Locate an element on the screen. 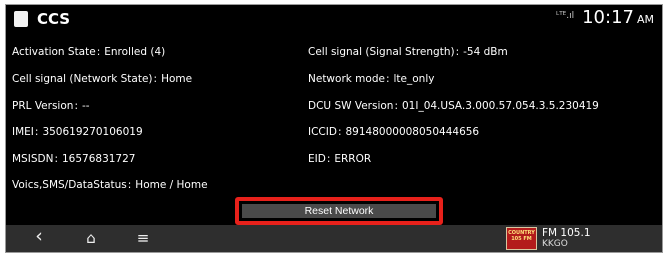 The height and width of the screenshot is (257, 668). info-eid: EID: ERROR is located at coordinates (340, 159).